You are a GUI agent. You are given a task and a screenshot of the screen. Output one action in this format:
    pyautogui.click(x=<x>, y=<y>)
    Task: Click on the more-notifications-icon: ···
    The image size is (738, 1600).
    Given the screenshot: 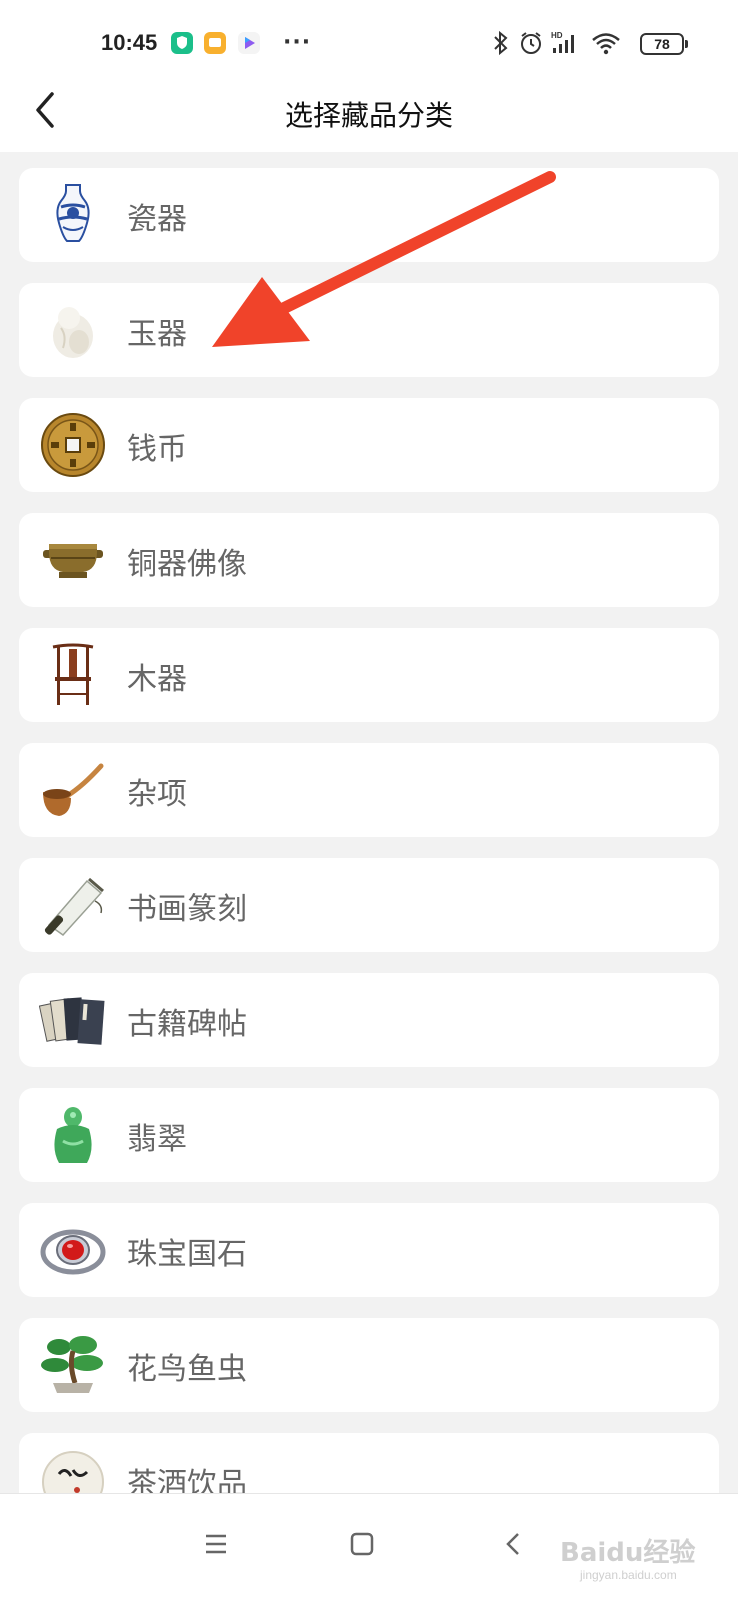 What is the action you would take?
    pyautogui.click(x=297, y=42)
    